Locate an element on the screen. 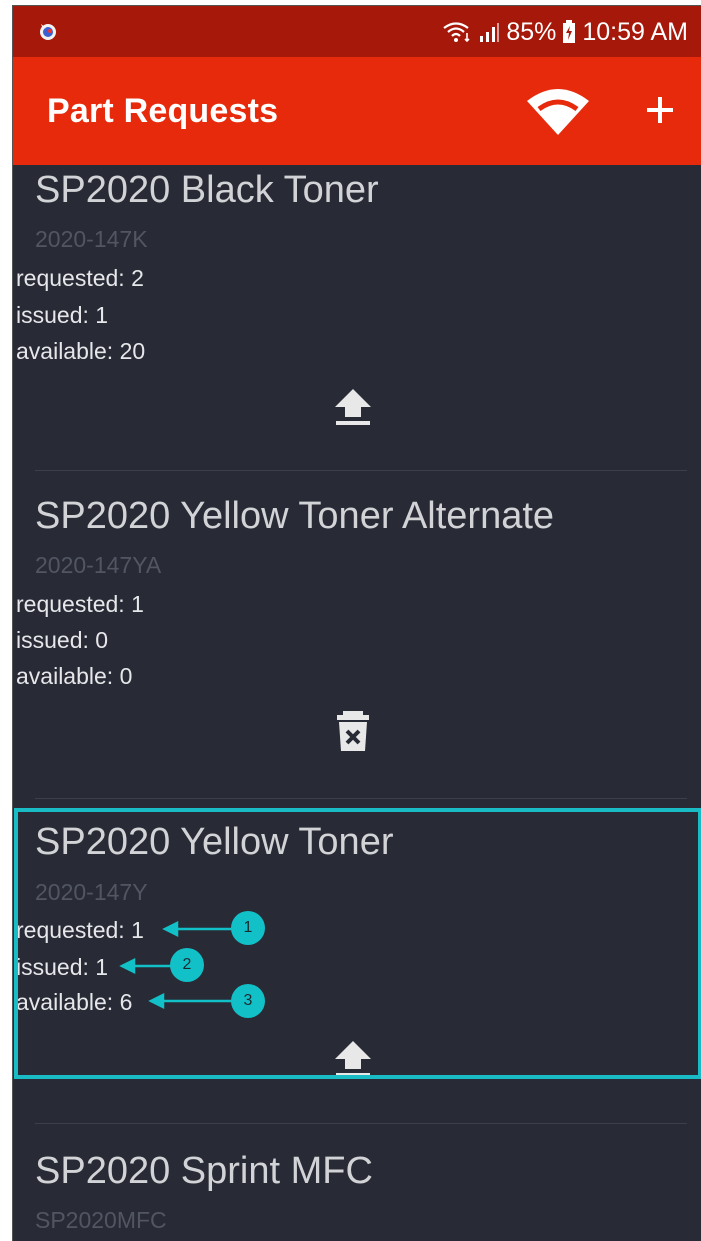 Image resolution: width=701 pixels, height=1241 pixels. callout-badge-1: 1 is located at coordinates (248, 928).